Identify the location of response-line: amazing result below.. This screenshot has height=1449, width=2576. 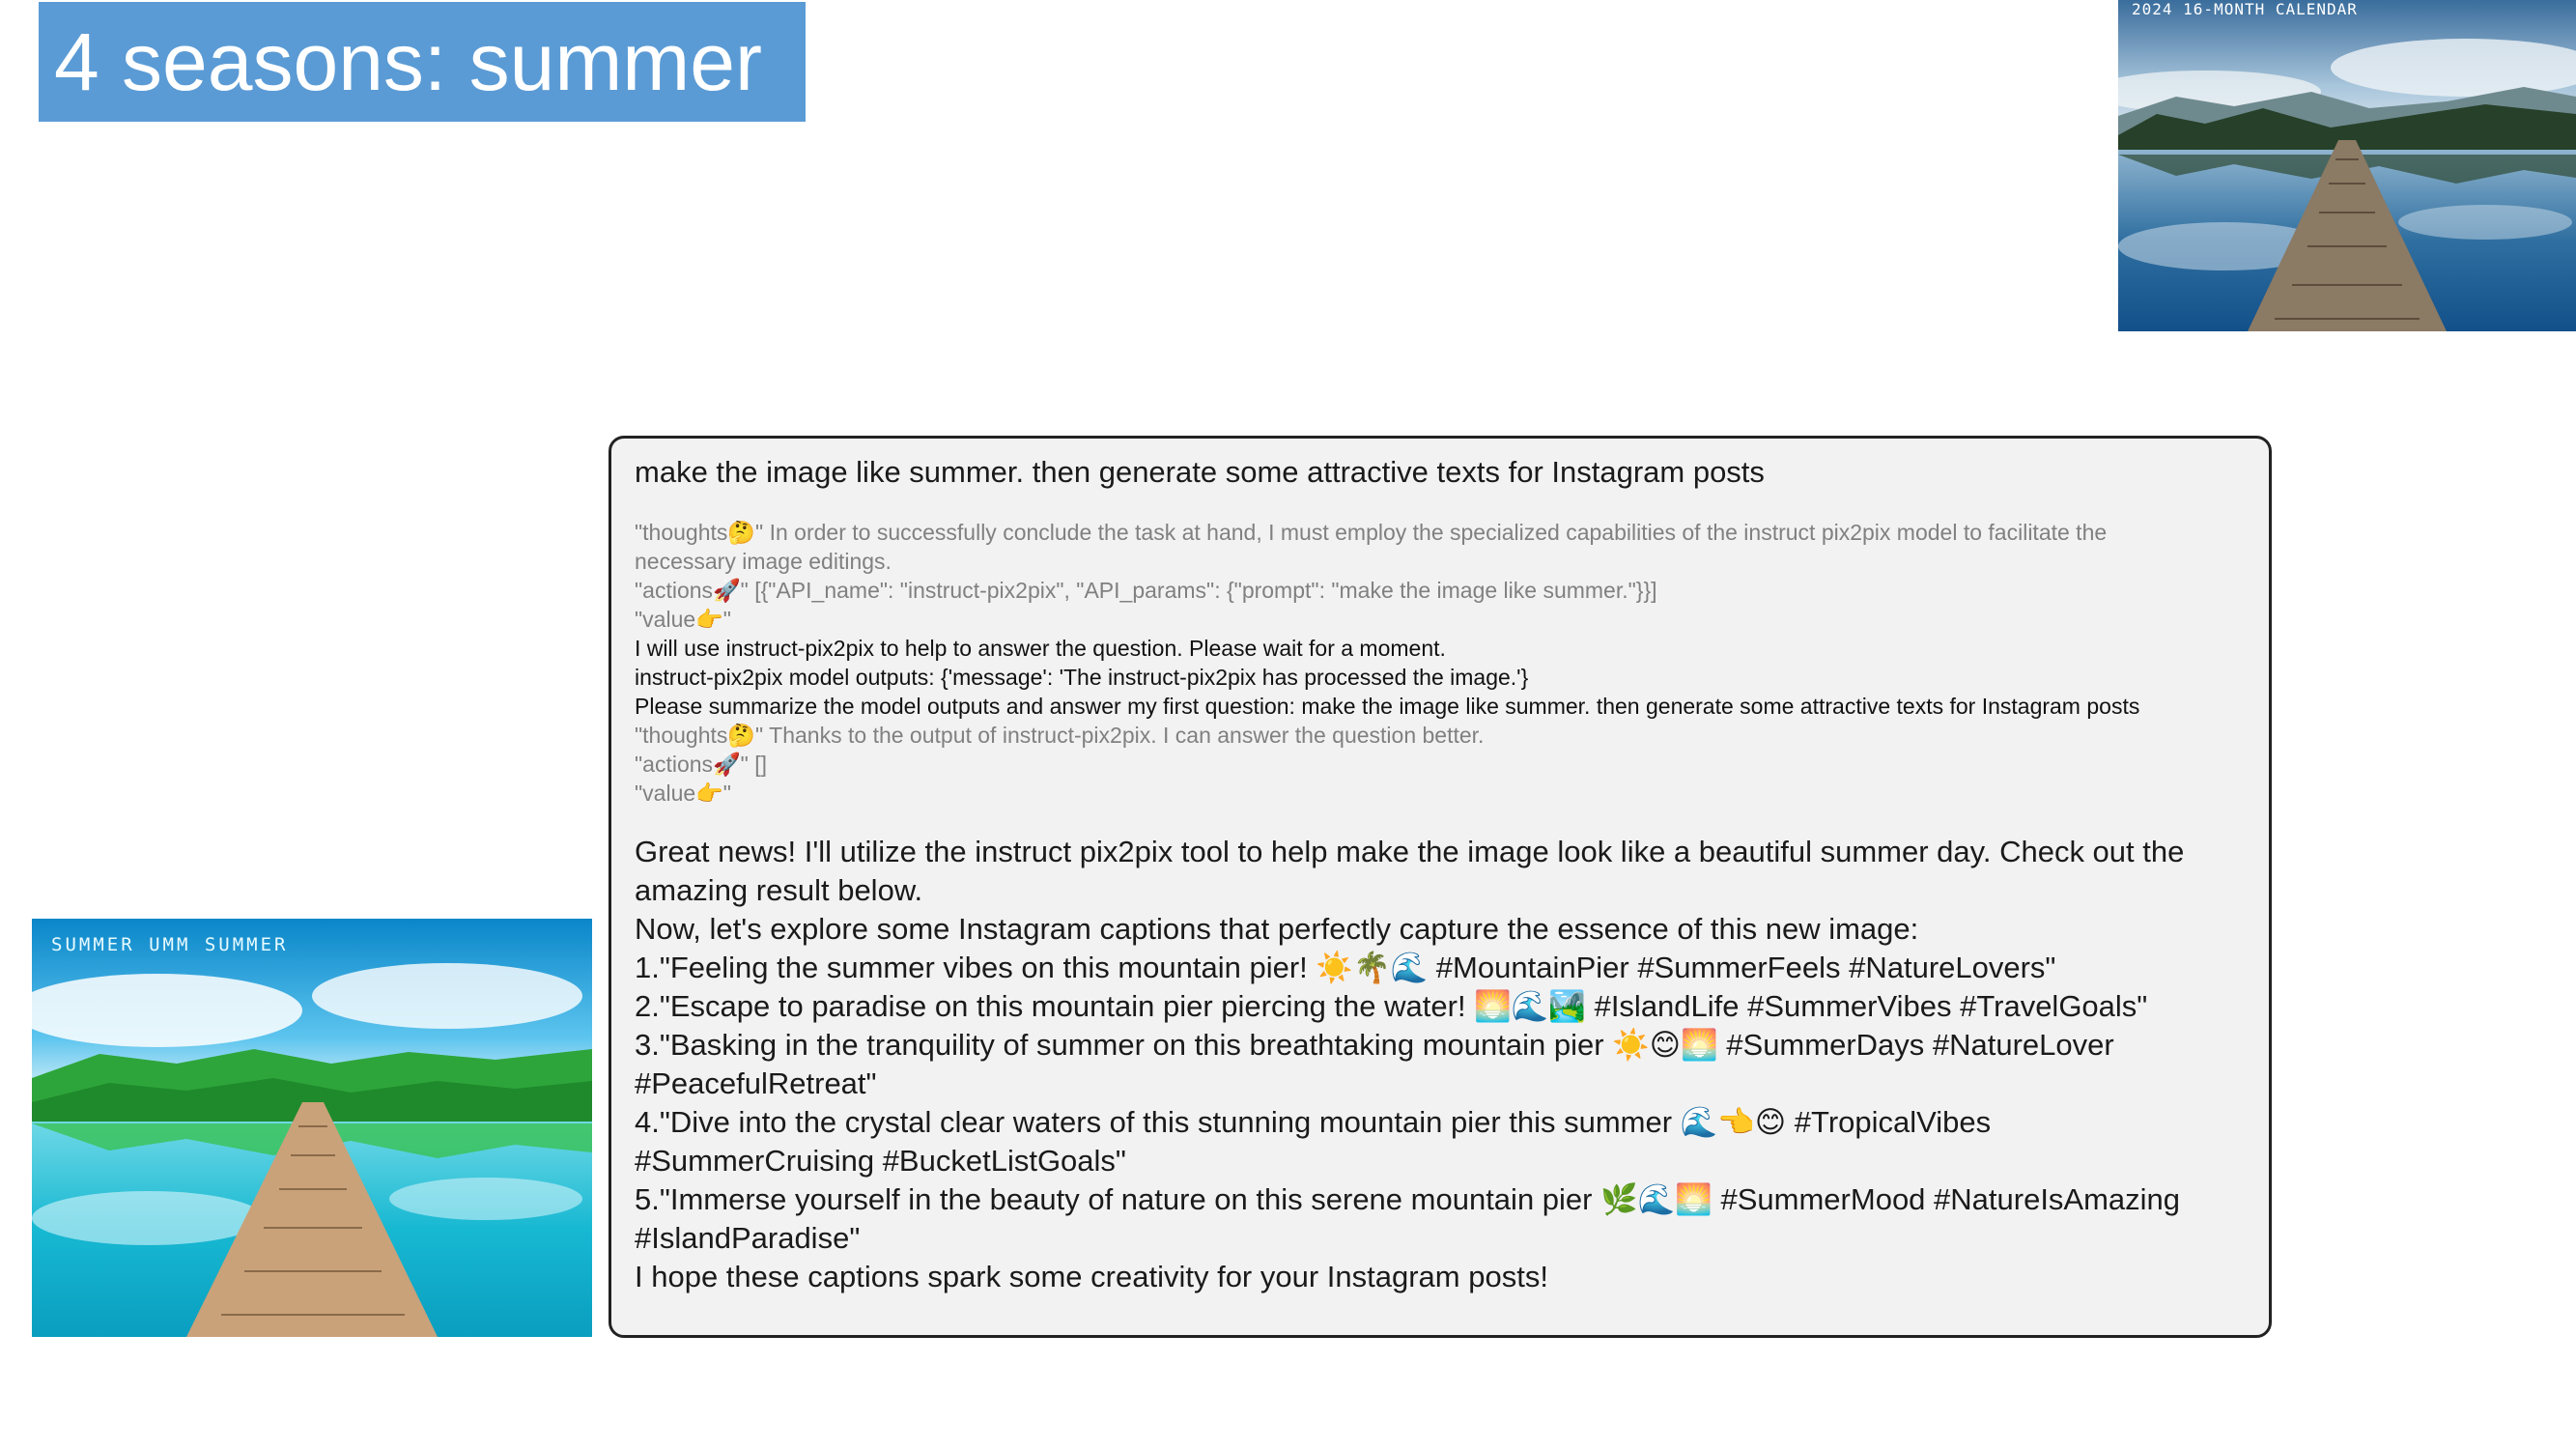
(779, 890).